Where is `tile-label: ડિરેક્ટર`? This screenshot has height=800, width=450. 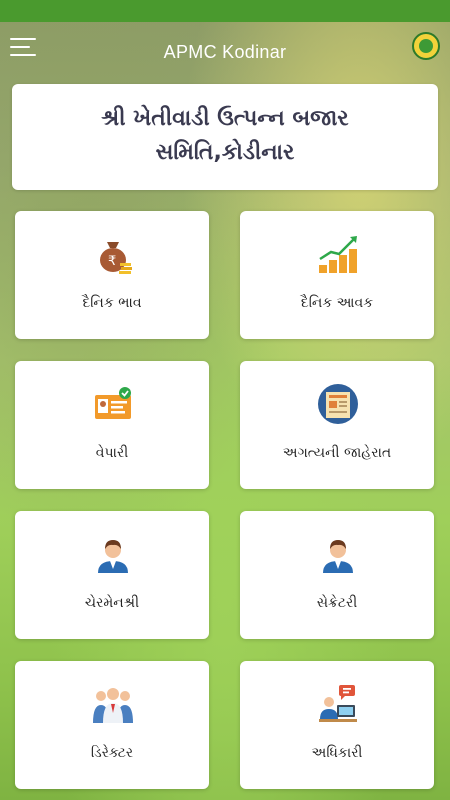
tile-label: ડિરેક્ટર is located at coordinates (112, 753).